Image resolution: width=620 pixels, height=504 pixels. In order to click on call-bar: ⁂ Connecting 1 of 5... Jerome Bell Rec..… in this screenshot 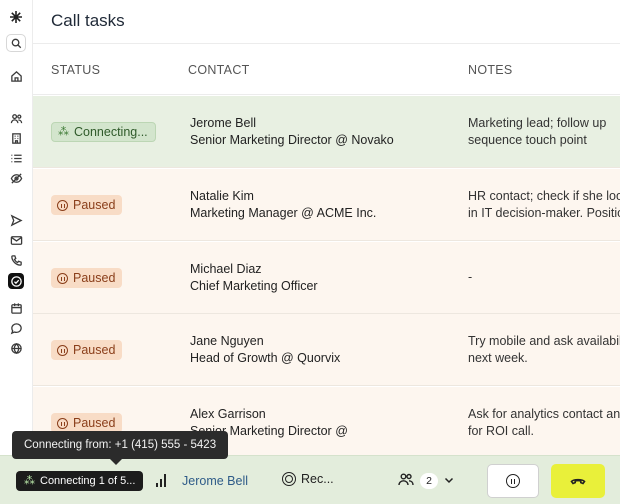, I will do `click(310, 479)`.